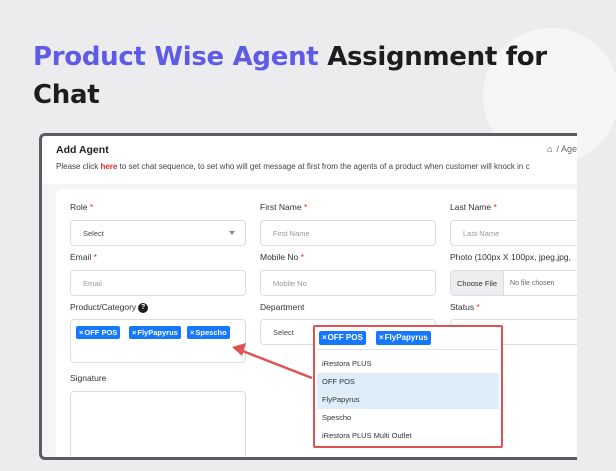  What do you see at coordinates (408, 436) in the screenshot?
I see `dropdown-option: iRestora PLUS Multi Outlet` at bounding box center [408, 436].